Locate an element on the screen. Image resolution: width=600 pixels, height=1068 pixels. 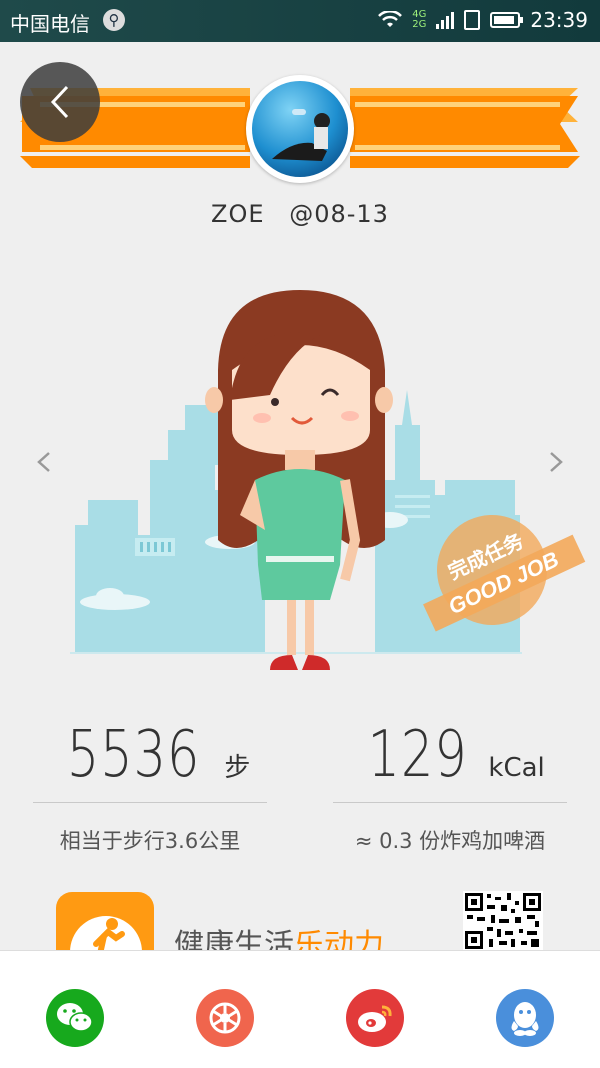
calories-description: ≈ 0.3 份炸鸡加啤酒 is located at coordinates (450, 841).